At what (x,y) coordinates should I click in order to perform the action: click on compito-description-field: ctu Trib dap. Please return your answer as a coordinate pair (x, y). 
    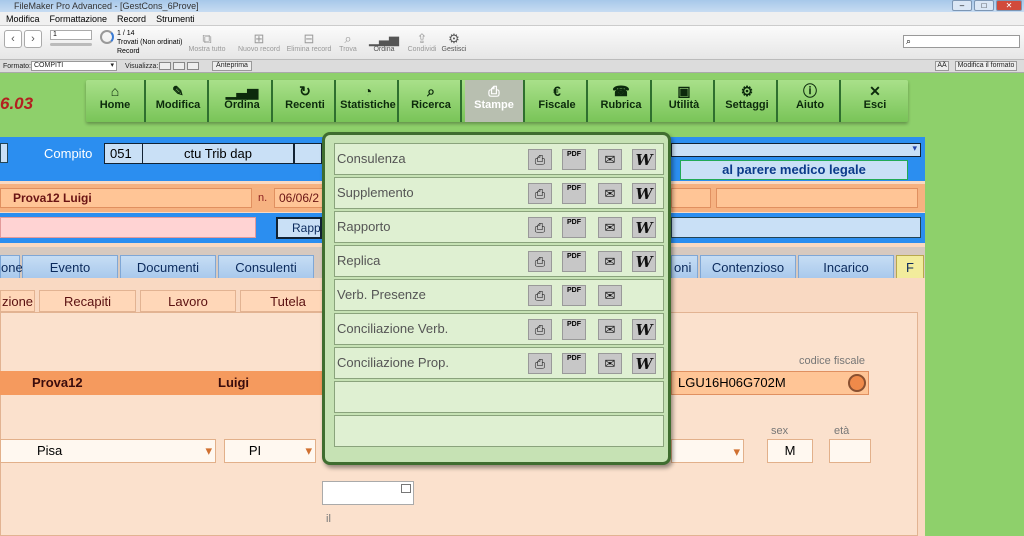
    Looking at the image, I should click on (218, 153).